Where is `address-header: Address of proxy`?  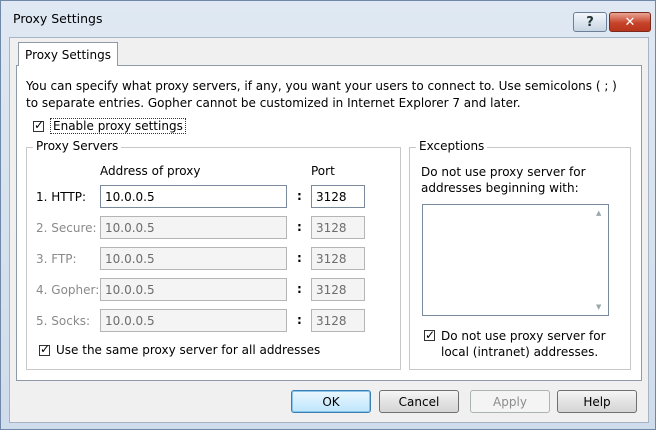
address-header: Address of proxy is located at coordinates (150, 171).